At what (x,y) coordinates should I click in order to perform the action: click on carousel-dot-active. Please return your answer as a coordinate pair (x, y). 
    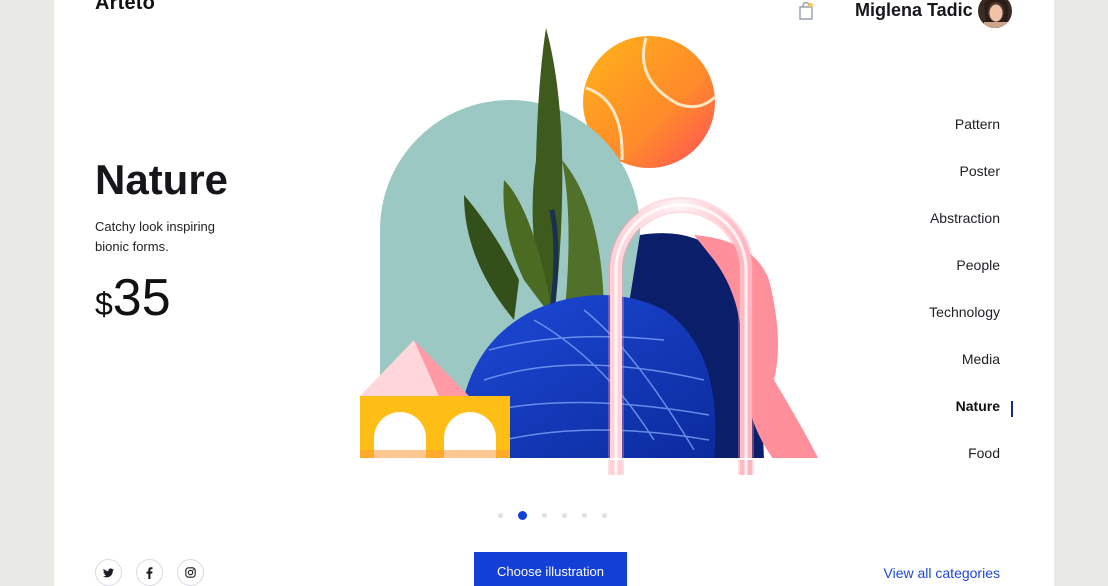
    Looking at the image, I should click on (522, 515).